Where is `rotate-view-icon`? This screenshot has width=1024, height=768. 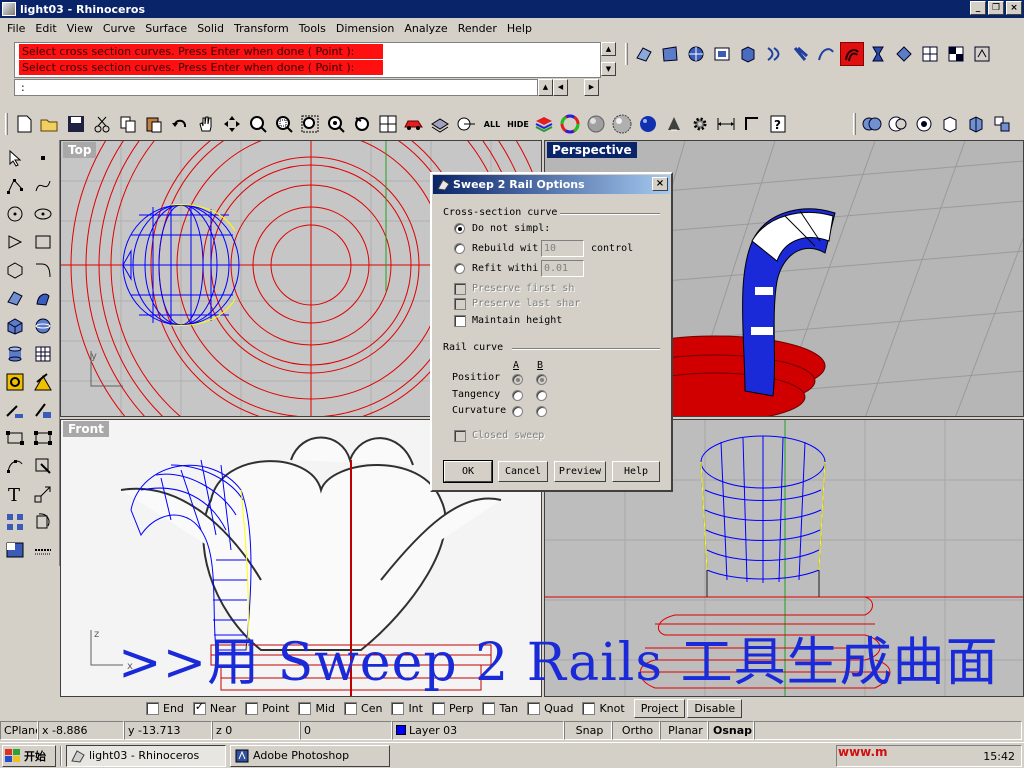 rotate-view-icon is located at coordinates (232, 124).